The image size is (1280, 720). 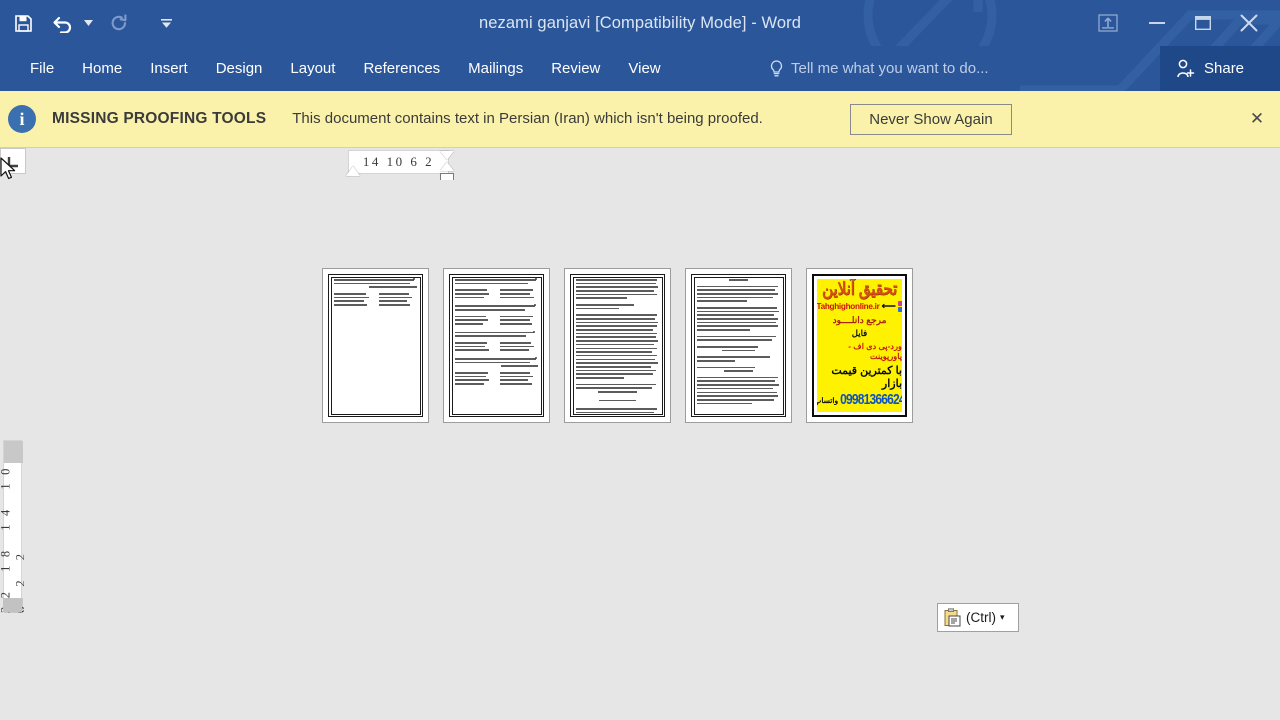 I want to click on restore-button, so click(x=1203, y=23).